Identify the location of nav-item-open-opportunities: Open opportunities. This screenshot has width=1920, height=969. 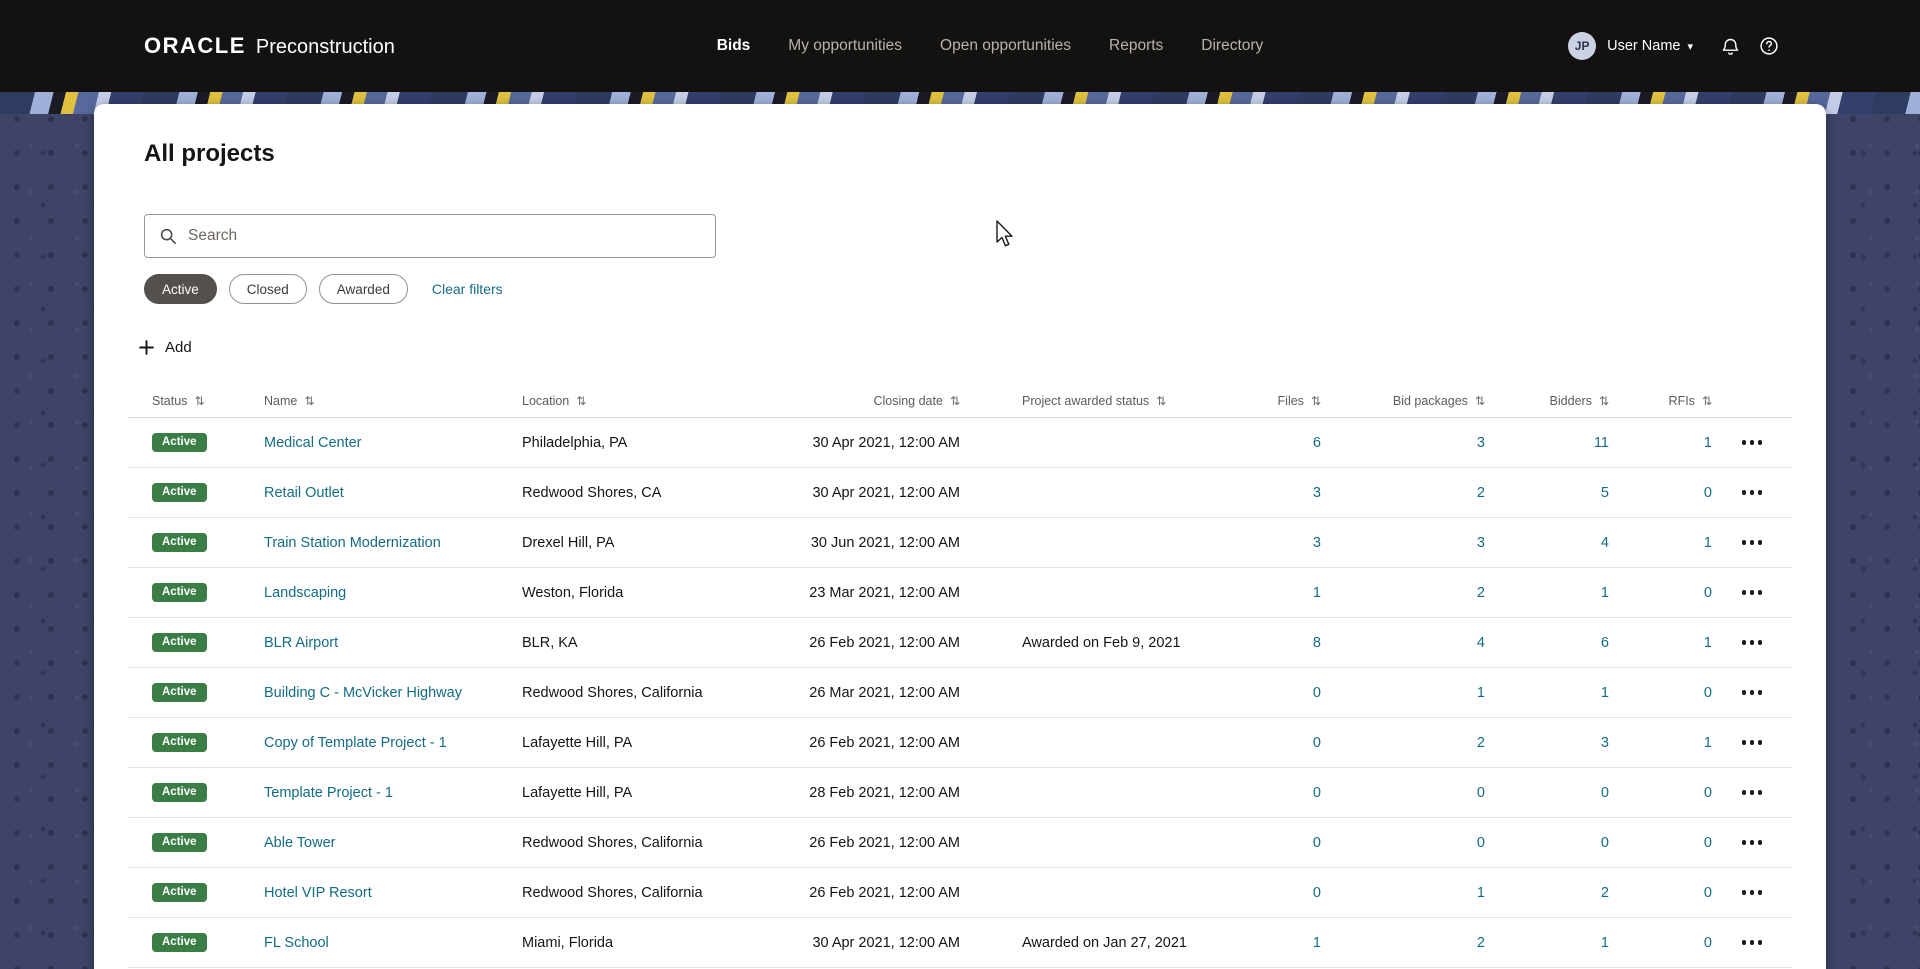
(1005, 46).